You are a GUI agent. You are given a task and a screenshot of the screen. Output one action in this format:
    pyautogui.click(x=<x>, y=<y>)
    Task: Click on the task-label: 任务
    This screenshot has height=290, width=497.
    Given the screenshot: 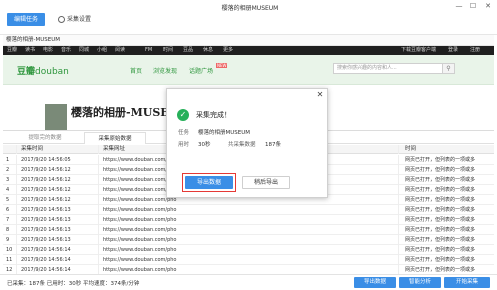 What is the action you would take?
    pyautogui.click(x=184, y=133)
    